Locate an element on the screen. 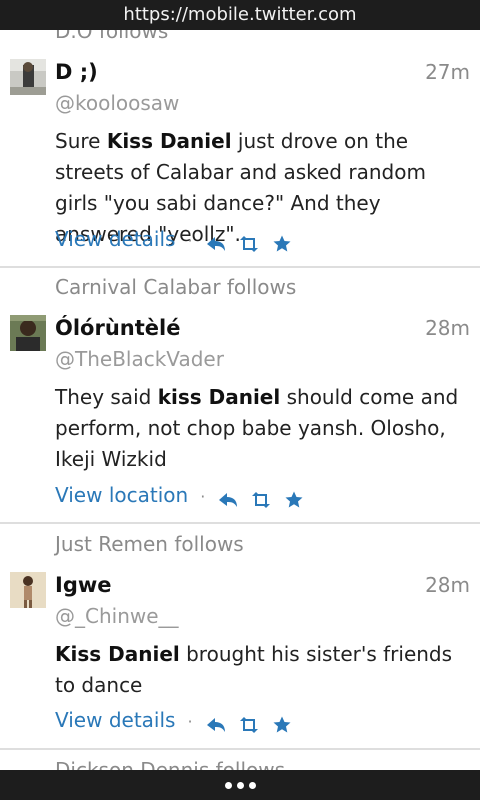 The image size is (480, 800). more-dots-icon is located at coordinates (240, 785).